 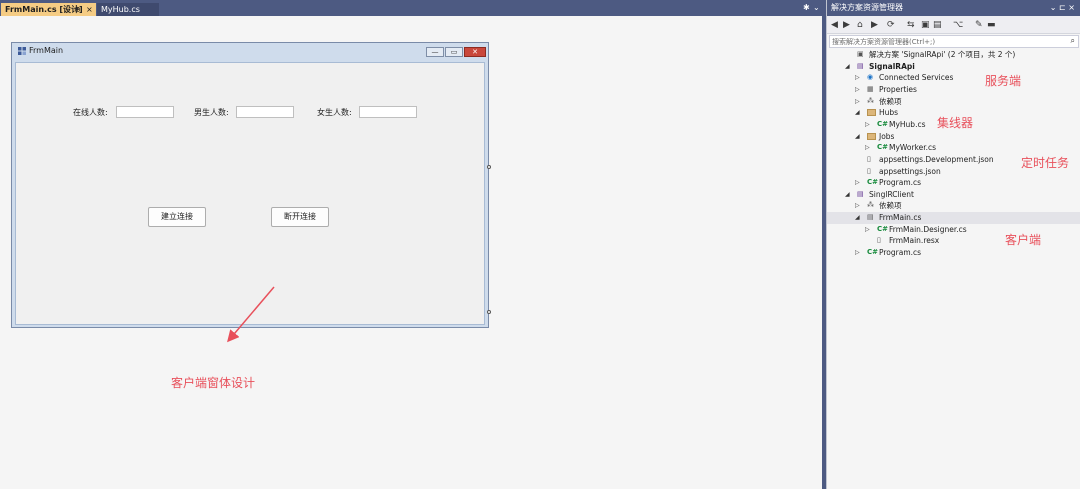 I want to click on tree-item-label: MyHub.cs, so click(x=907, y=124).